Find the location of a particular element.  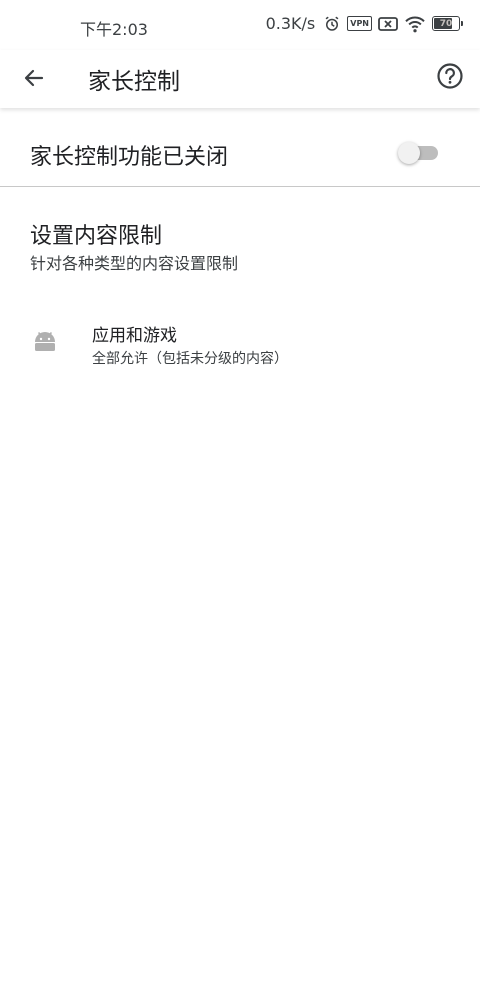

status-time: 下午2:03 is located at coordinates (114, 29).